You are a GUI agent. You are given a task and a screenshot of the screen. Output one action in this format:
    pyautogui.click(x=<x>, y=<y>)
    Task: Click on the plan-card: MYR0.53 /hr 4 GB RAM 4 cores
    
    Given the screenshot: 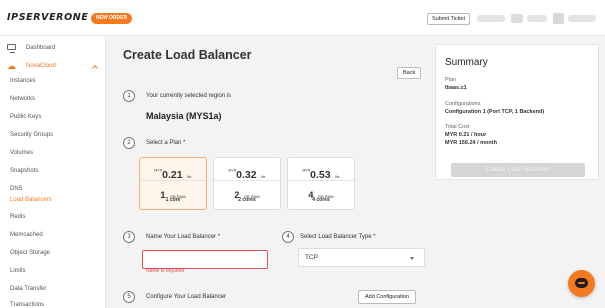 What is the action you would take?
    pyautogui.click(x=321, y=183)
    